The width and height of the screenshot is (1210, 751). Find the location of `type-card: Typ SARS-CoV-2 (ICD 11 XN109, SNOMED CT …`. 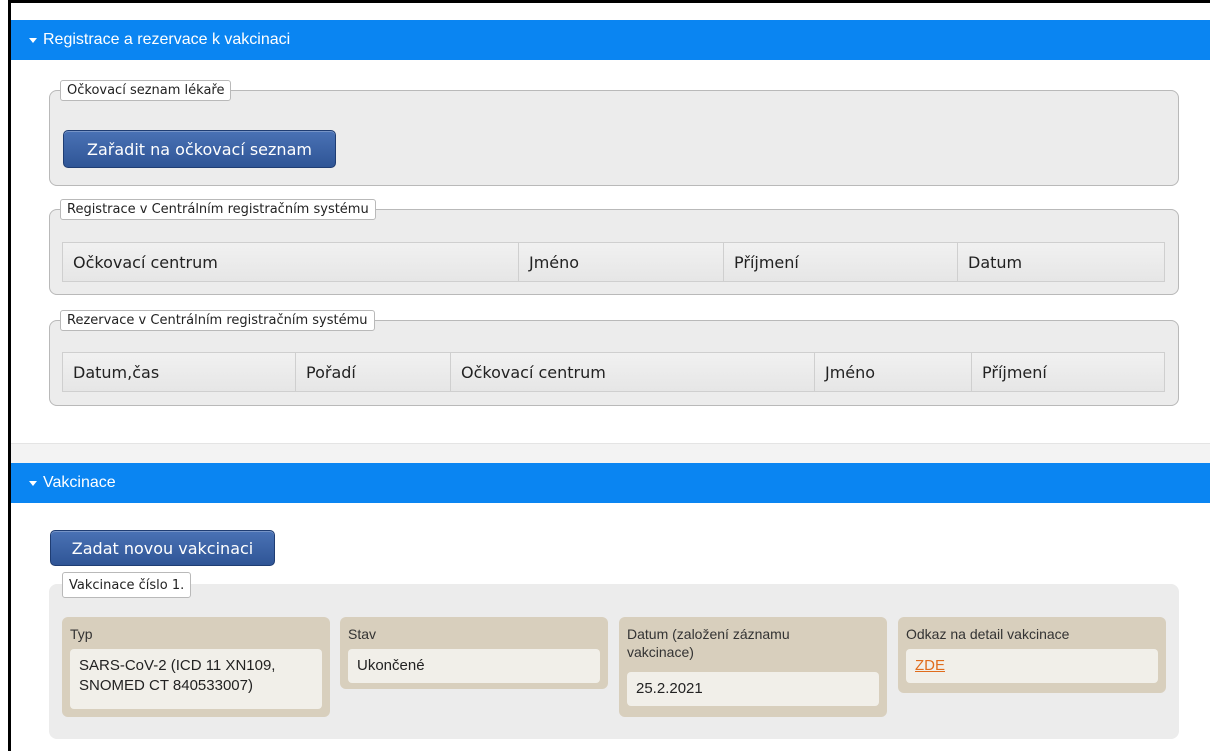

type-card: Typ SARS-CoV-2 (ICD 11 XN109, SNOMED CT … is located at coordinates (196, 667).